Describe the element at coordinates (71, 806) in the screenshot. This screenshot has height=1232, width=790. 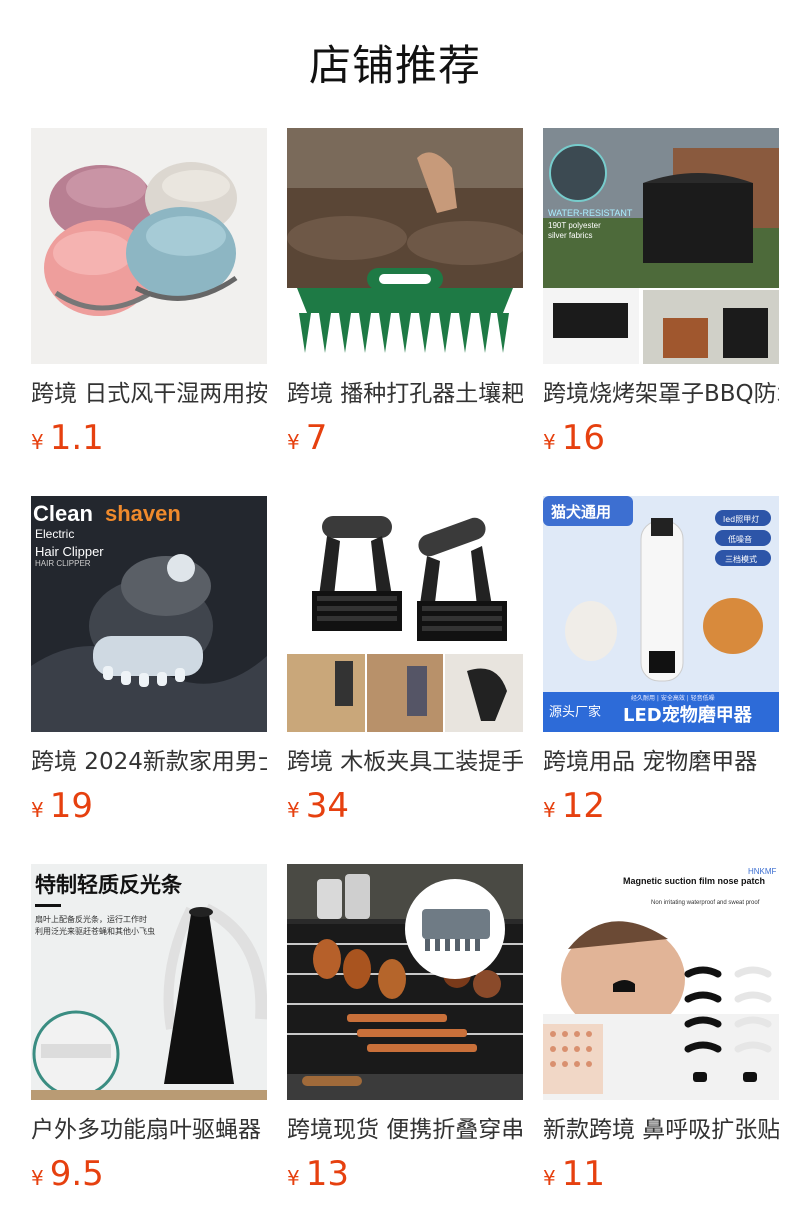
I see `price-amount: 19` at that location.